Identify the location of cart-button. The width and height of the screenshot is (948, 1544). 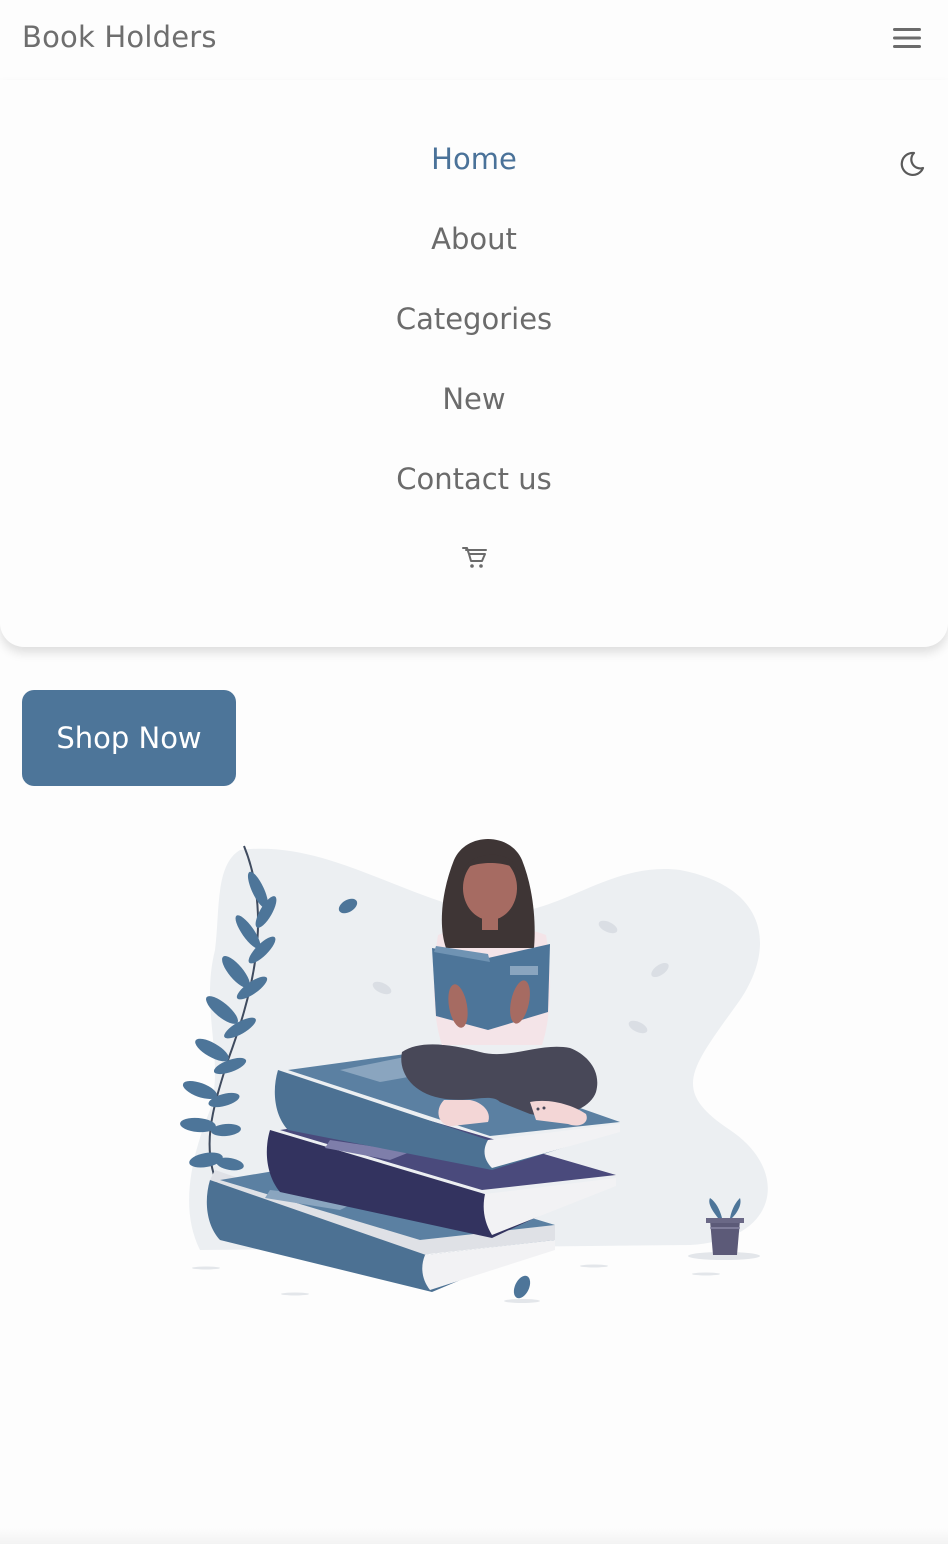
(475, 557).